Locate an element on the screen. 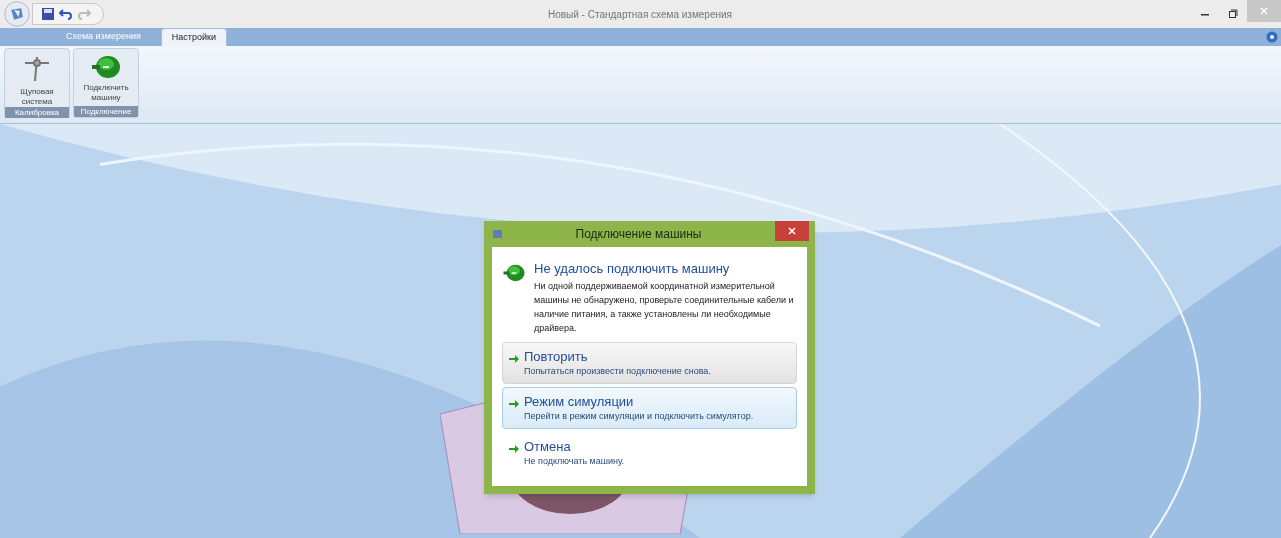 The width and height of the screenshot is (1281, 538). undo-icon is located at coordinates (66, 14).